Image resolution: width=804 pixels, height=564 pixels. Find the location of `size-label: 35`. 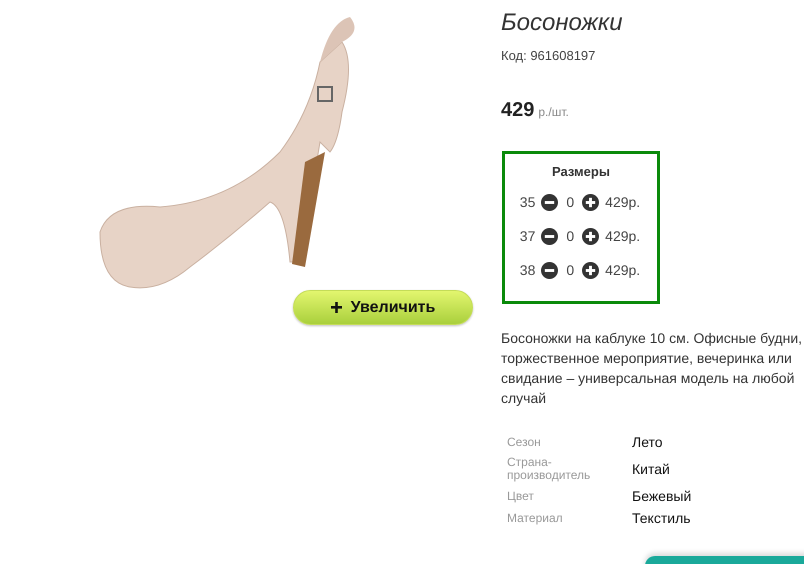

size-label: 35 is located at coordinates (528, 202).